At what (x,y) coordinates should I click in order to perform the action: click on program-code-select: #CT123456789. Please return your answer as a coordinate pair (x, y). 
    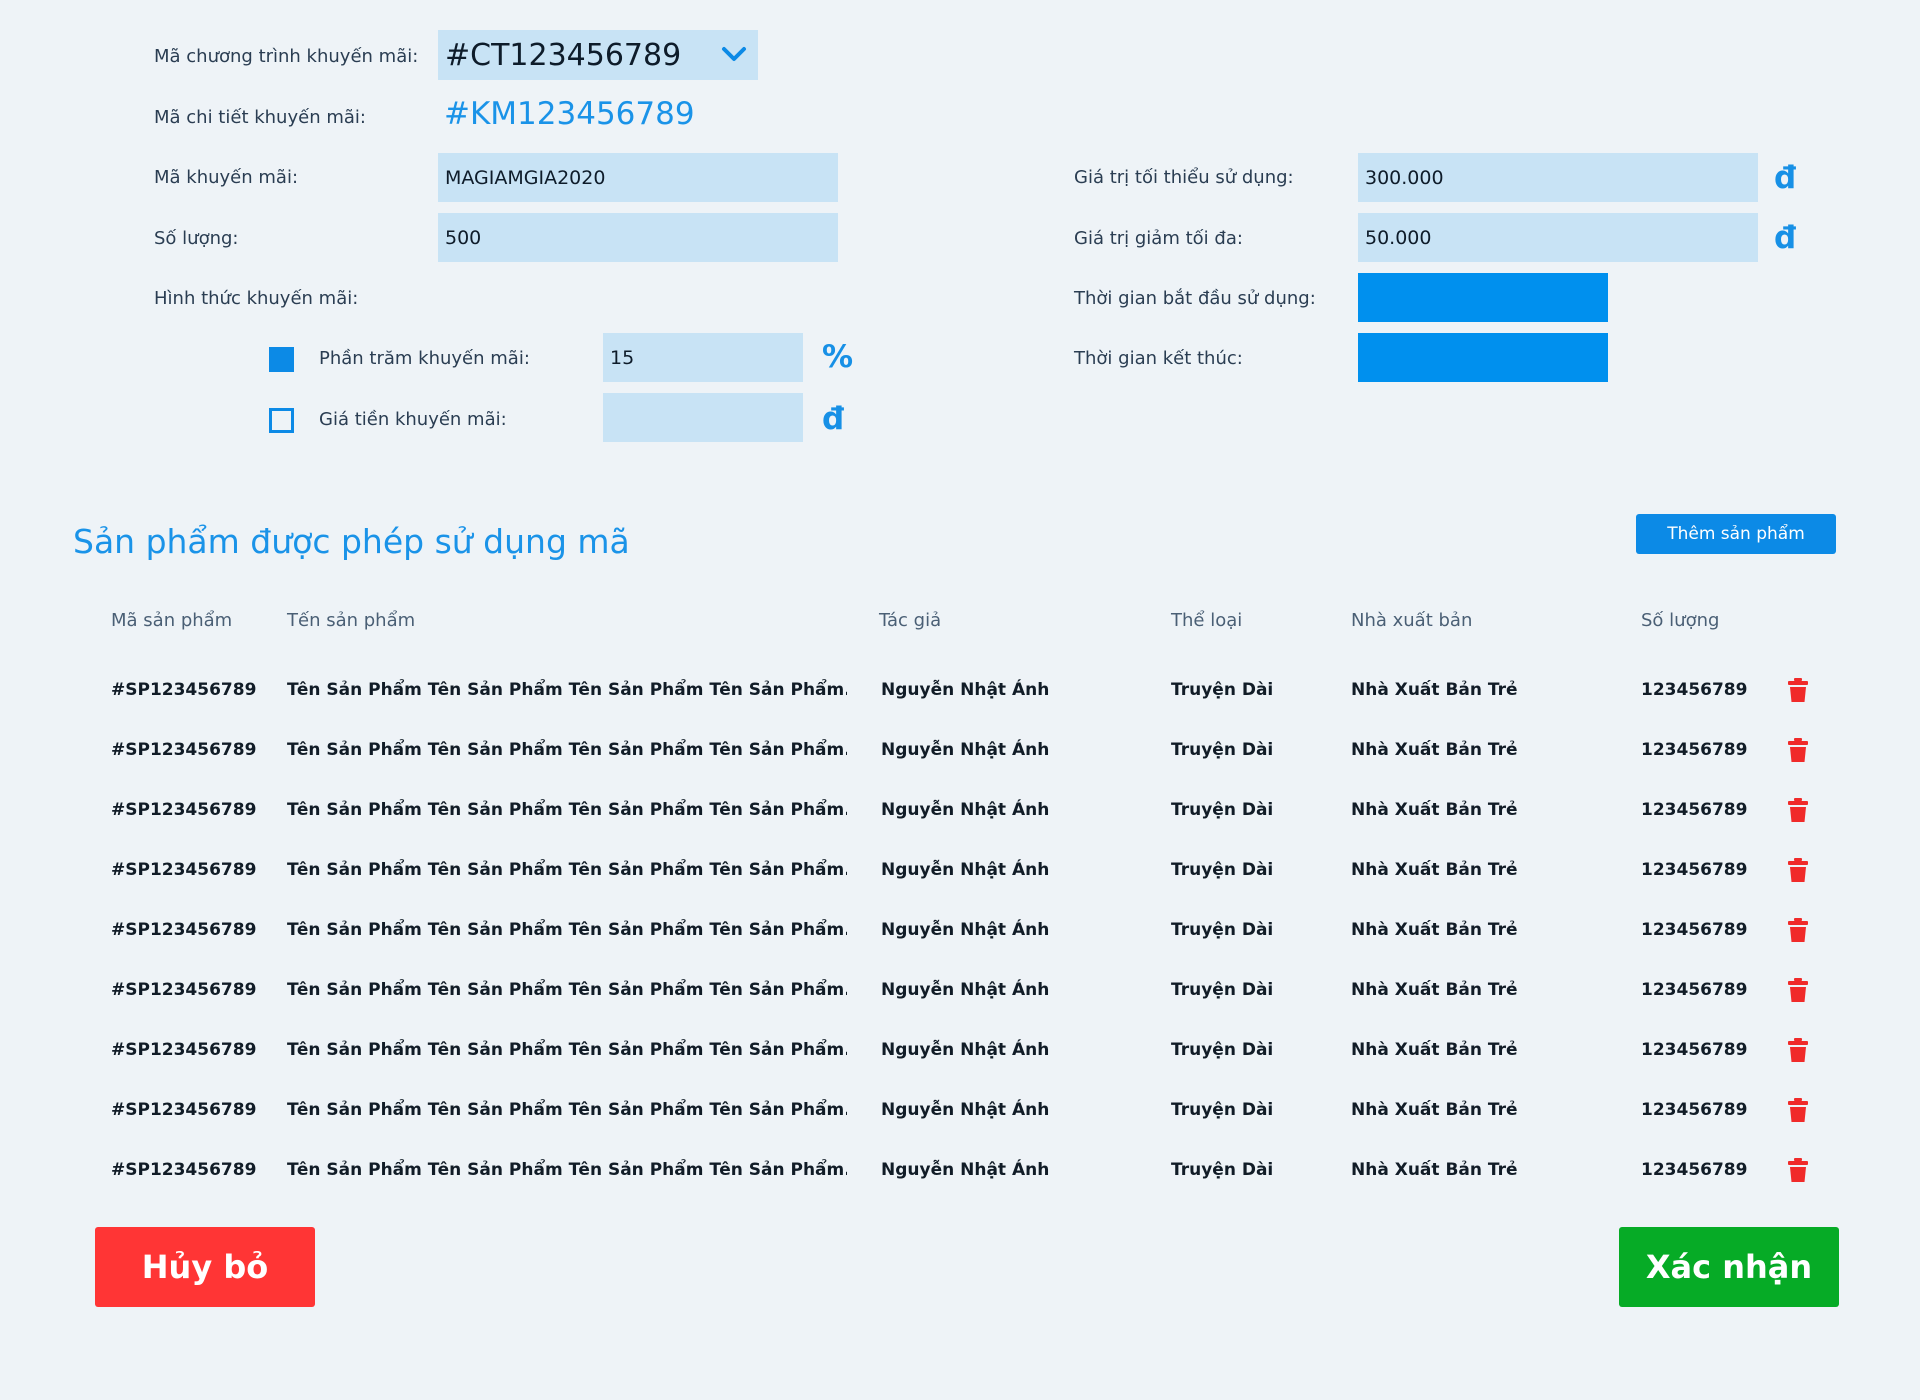
    Looking at the image, I should click on (598, 55).